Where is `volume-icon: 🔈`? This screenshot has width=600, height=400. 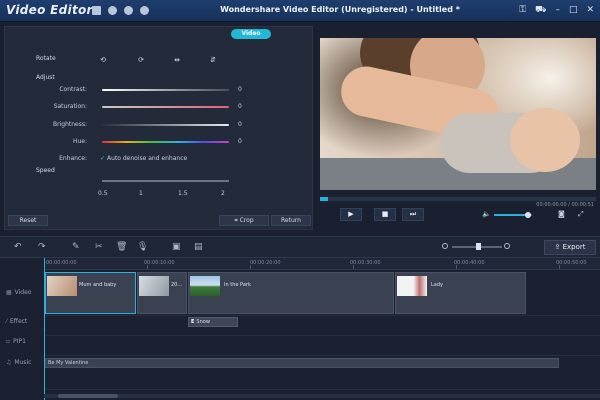
volume-icon: 🔈 is located at coordinates (486, 214).